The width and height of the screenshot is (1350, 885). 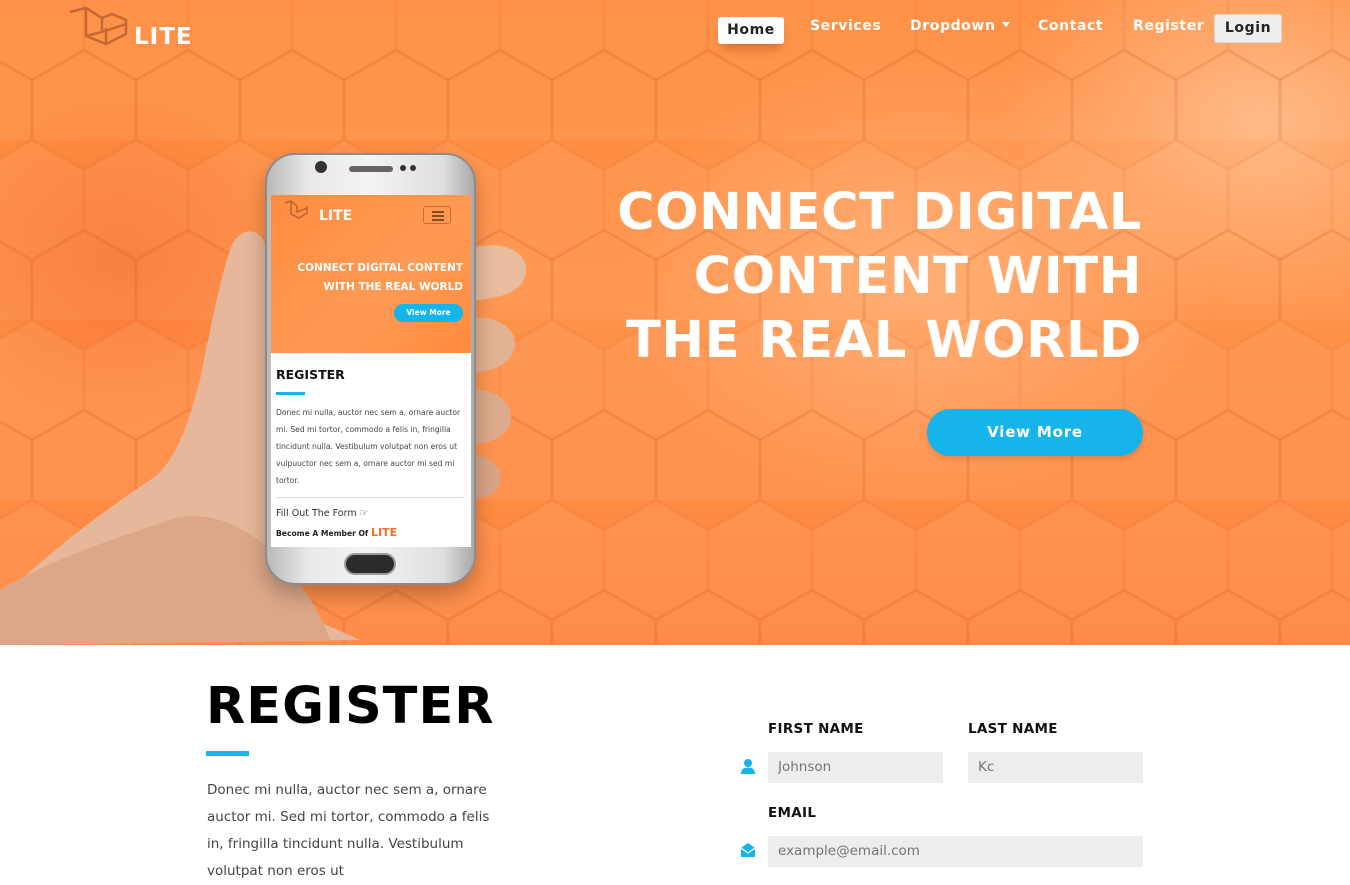 What do you see at coordinates (748, 850) in the screenshot?
I see `envelope-icon` at bounding box center [748, 850].